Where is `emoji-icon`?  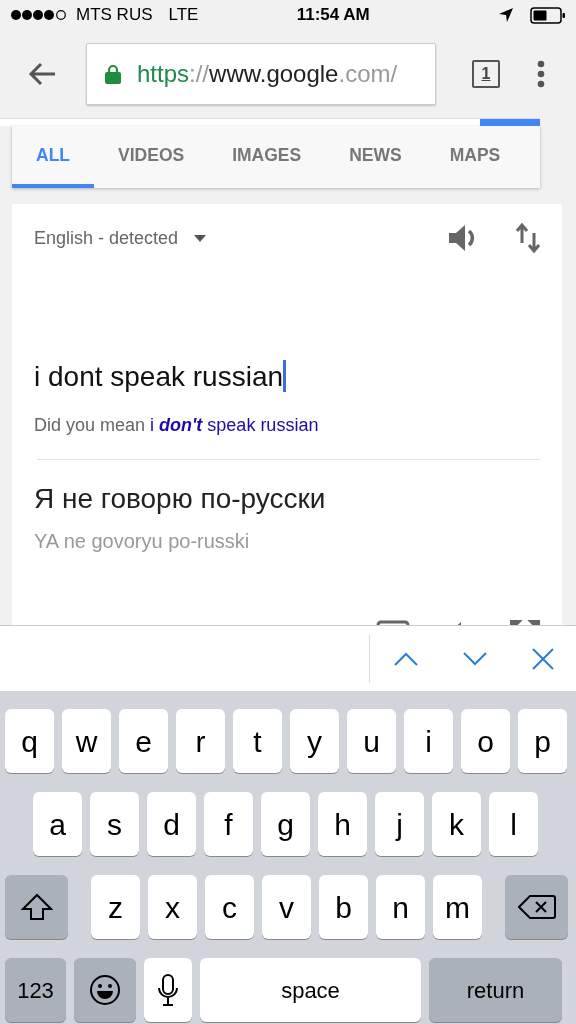
emoji-icon is located at coordinates (105, 990).